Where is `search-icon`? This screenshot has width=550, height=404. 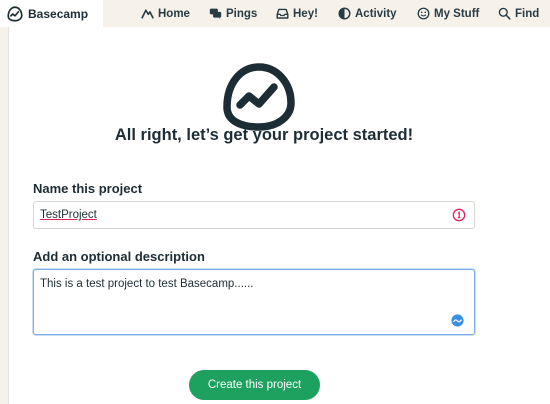
search-icon is located at coordinates (504, 13).